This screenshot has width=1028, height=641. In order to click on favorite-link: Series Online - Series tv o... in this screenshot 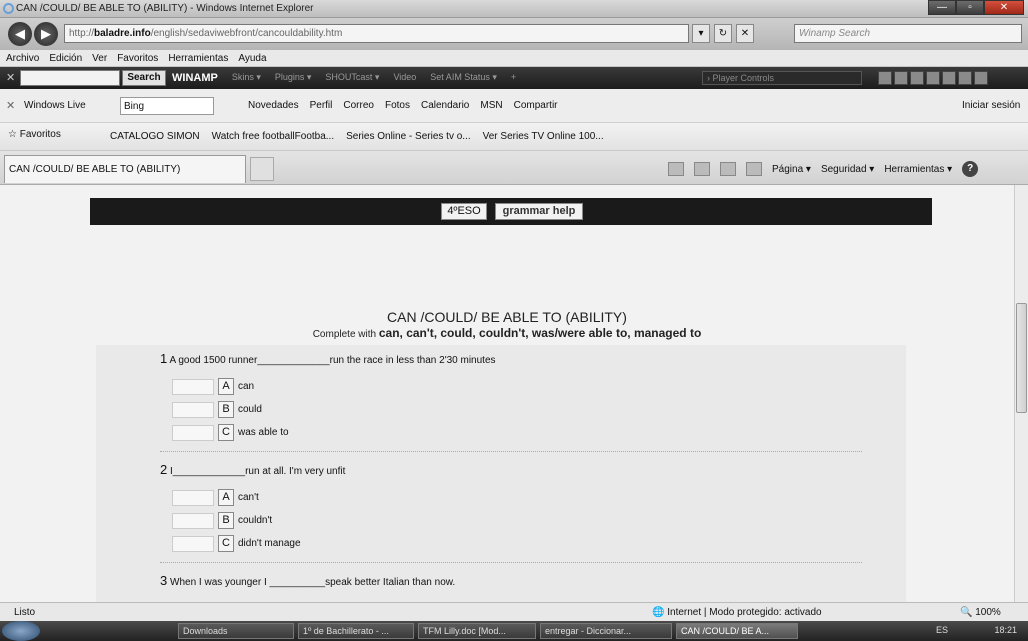, I will do `click(408, 136)`.